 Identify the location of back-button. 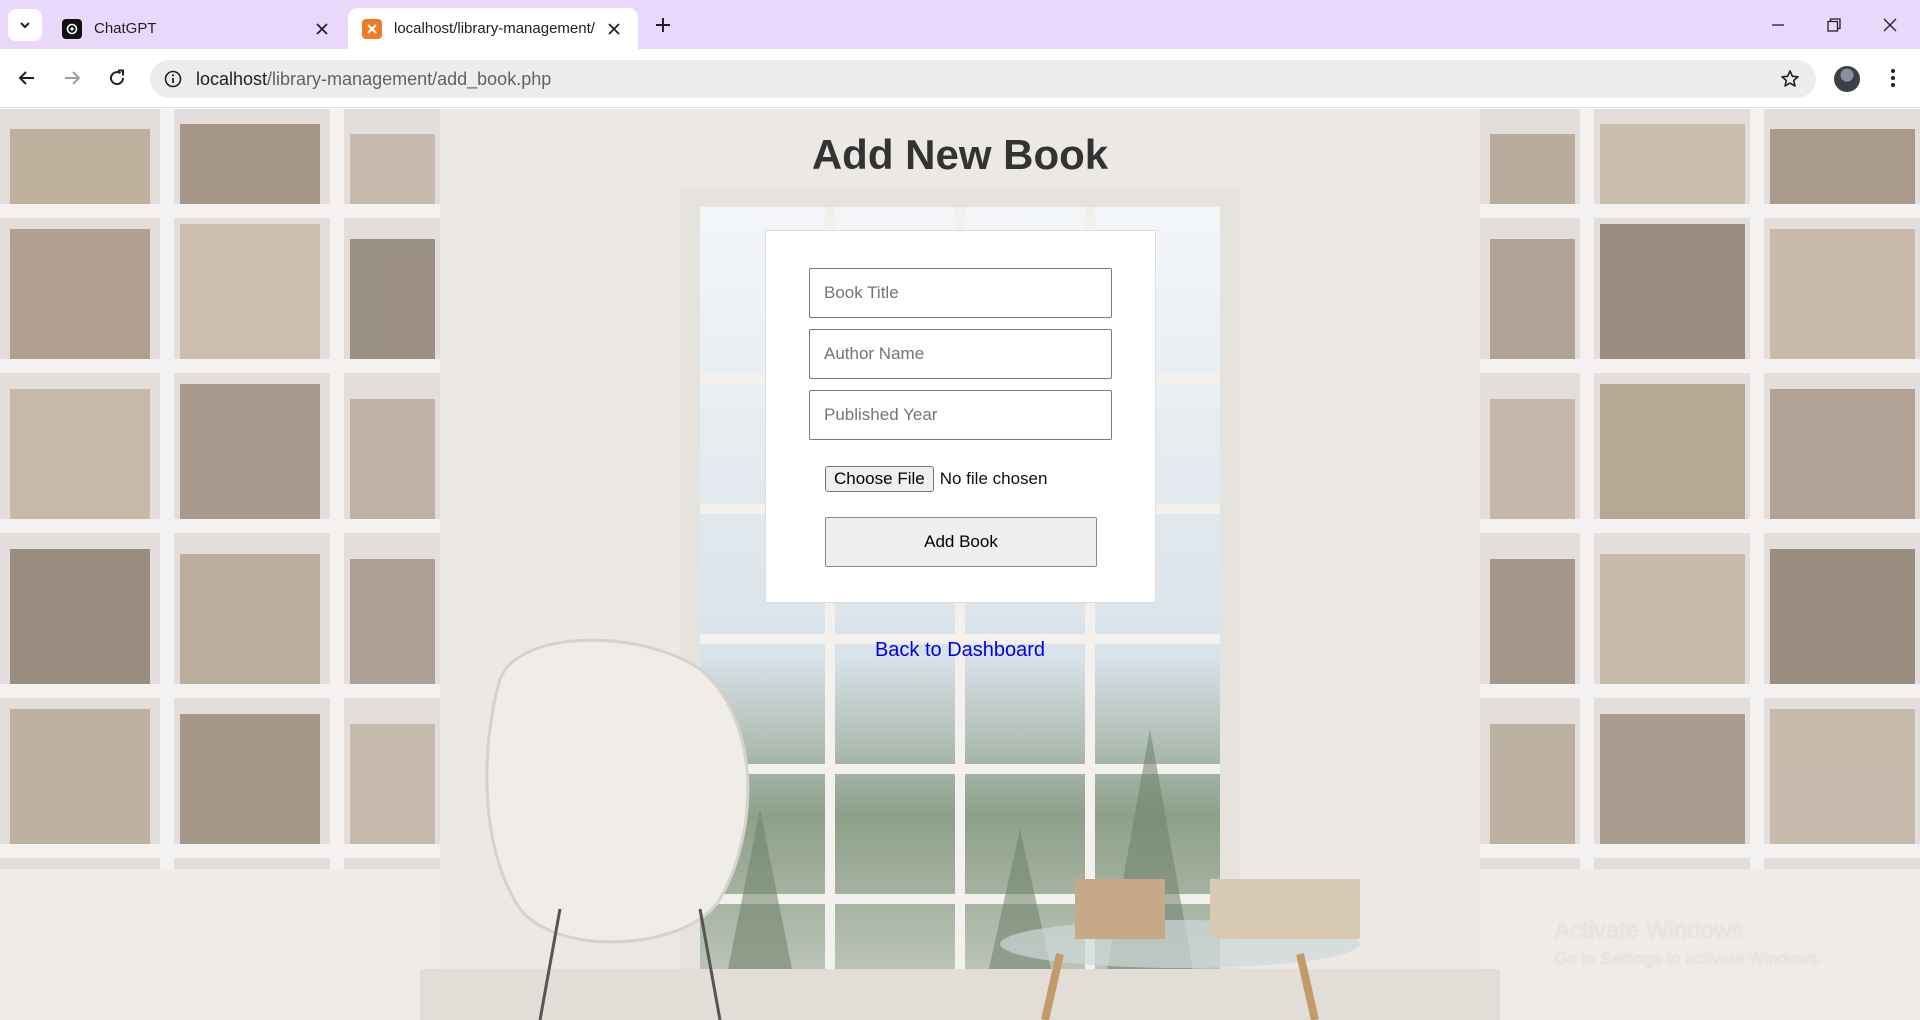
(27, 78).